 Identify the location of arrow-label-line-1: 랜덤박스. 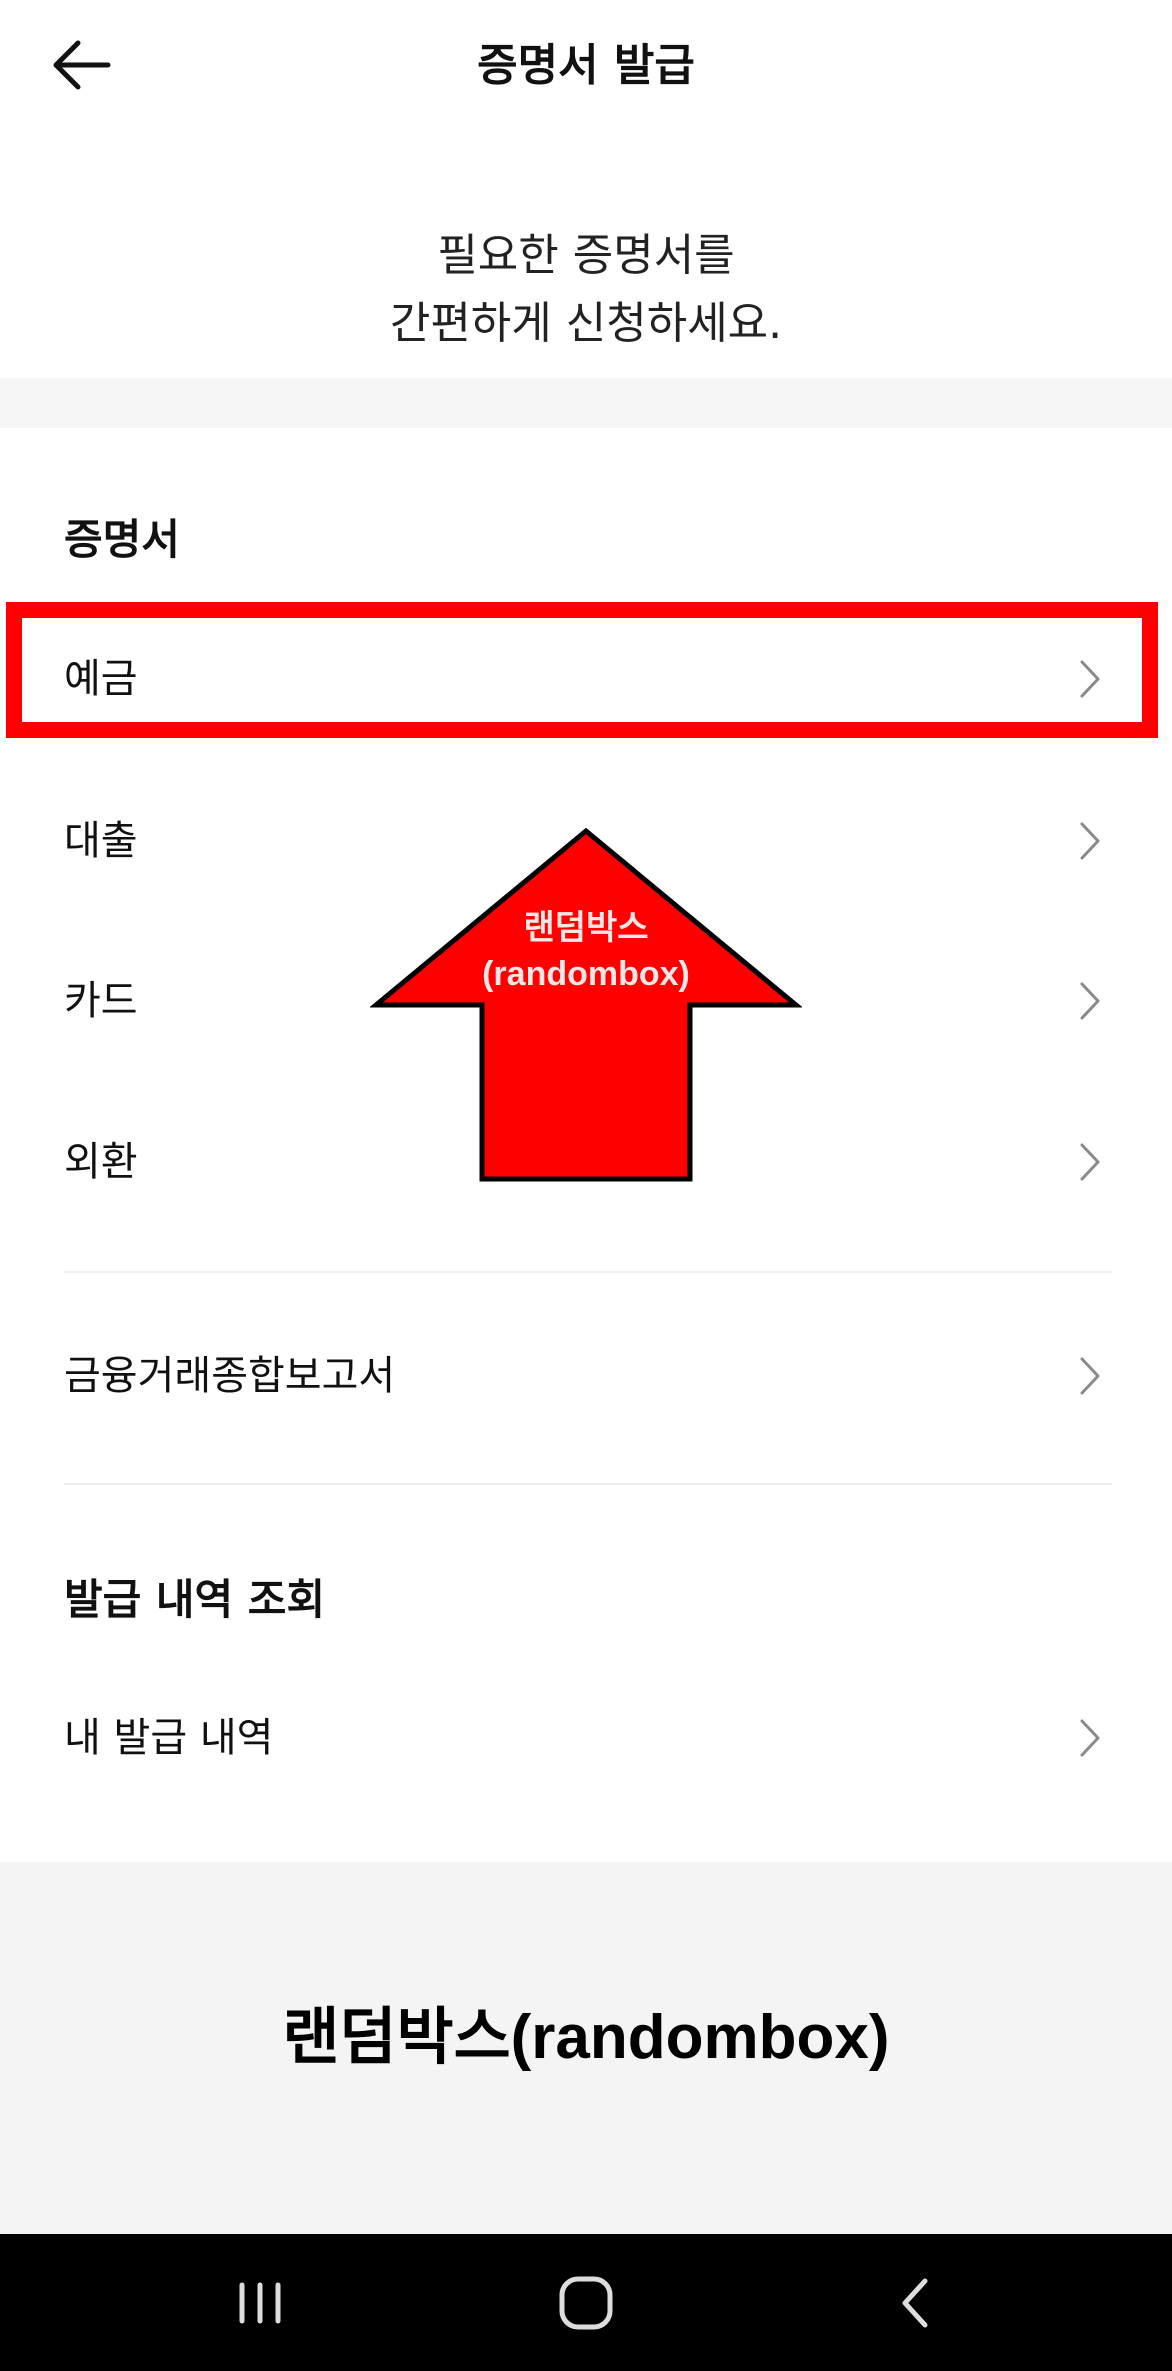
(586, 928).